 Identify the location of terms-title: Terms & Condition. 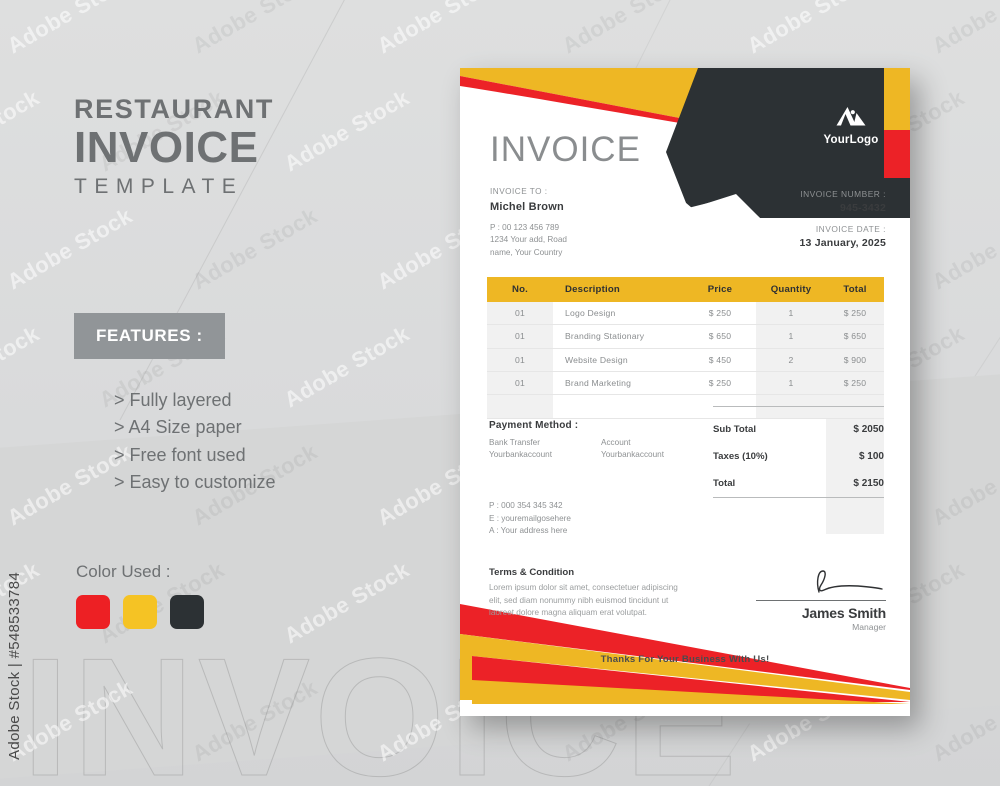
(532, 572).